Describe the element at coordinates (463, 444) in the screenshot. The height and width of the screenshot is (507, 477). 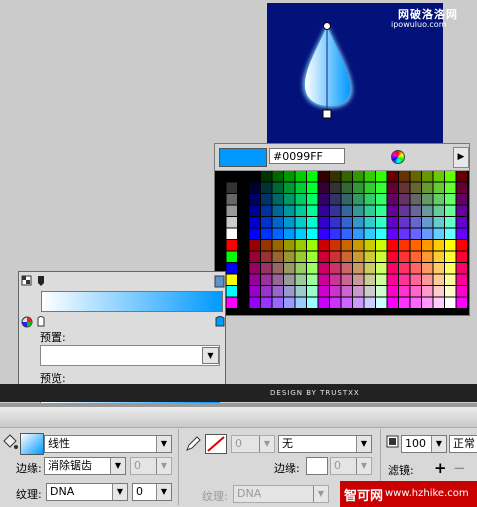
I see `blend-select: 正常` at that location.